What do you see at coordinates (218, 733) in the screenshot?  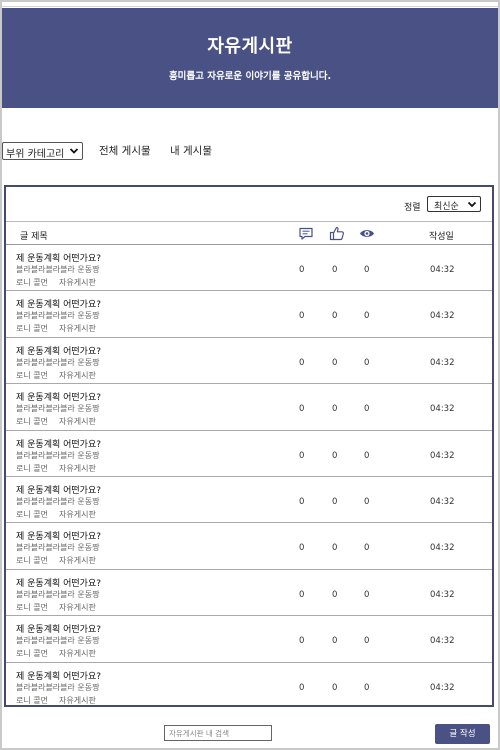 I see `board-search-input` at bounding box center [218, 733].